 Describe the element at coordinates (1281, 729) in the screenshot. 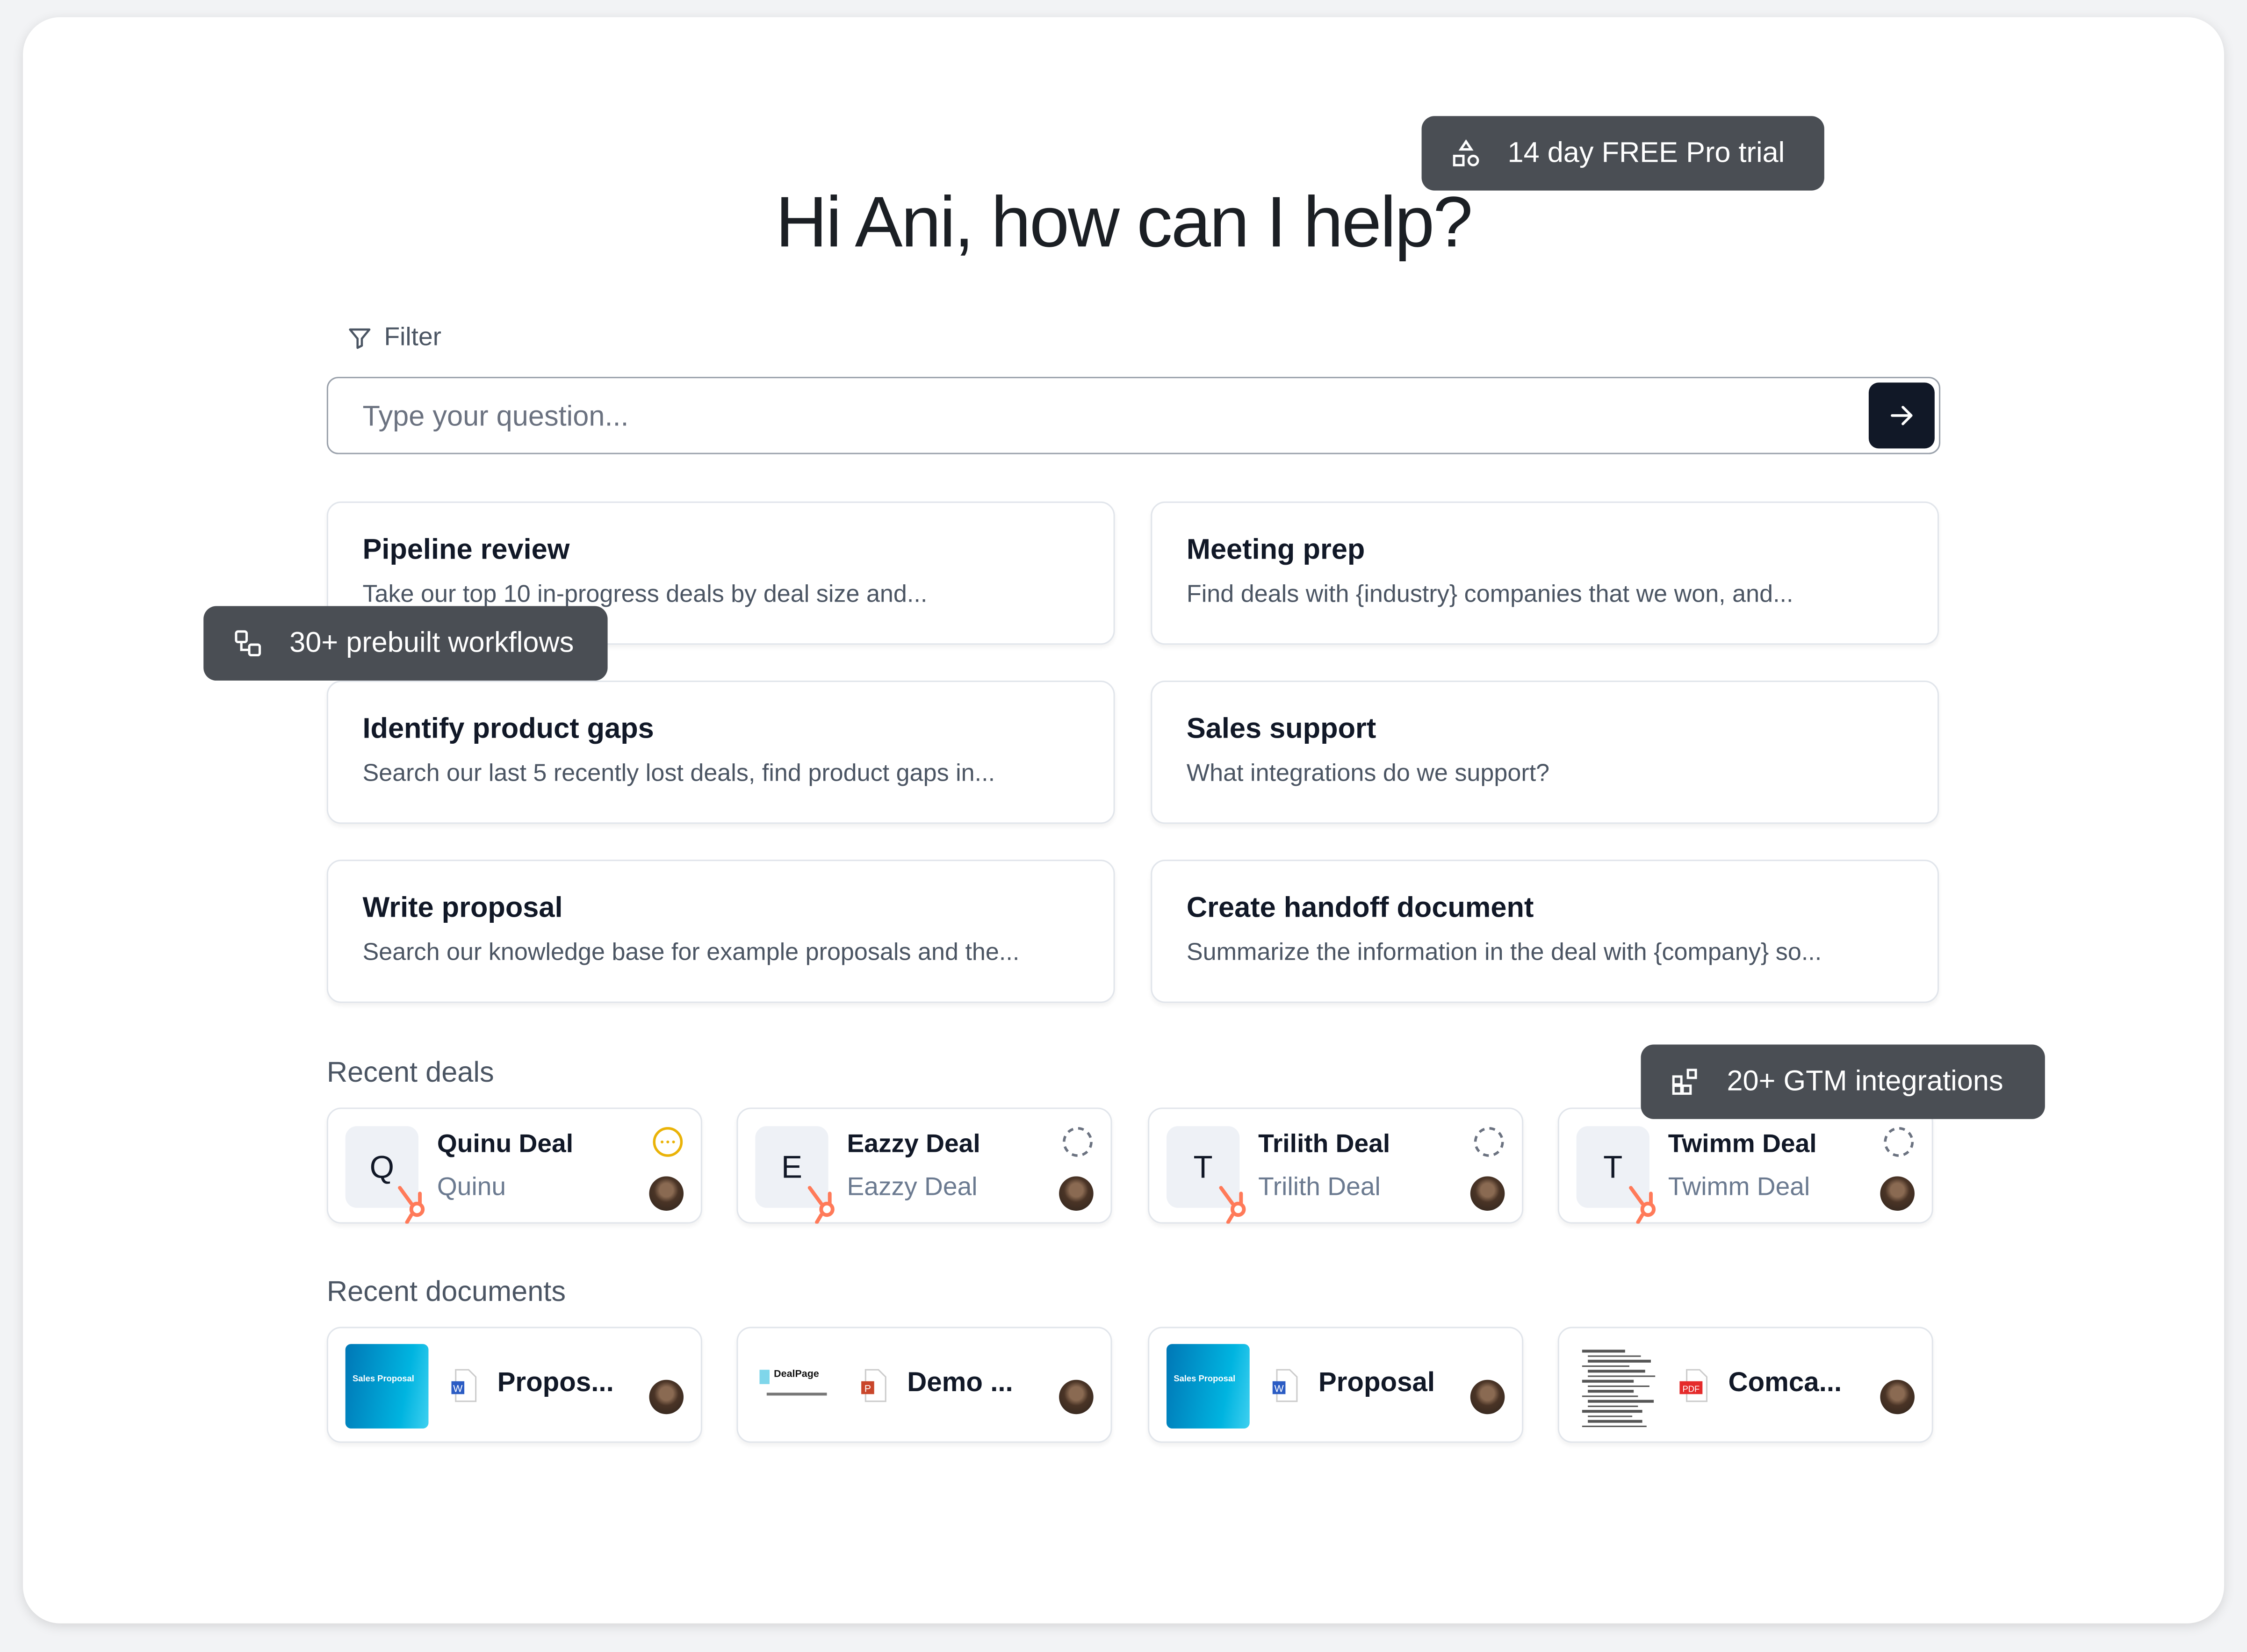

I see `prompt-title: Sales support` at that location.